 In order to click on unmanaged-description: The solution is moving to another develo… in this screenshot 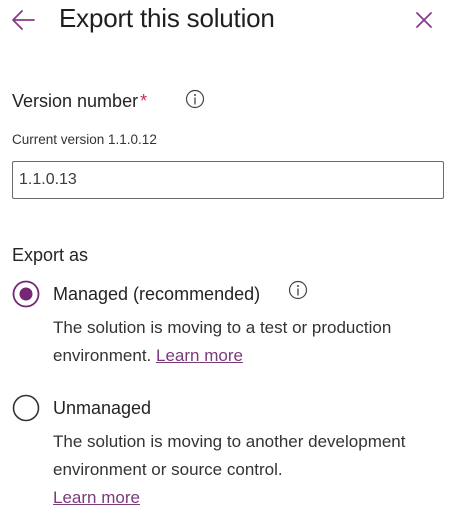, I will do `click(253, 470)`.